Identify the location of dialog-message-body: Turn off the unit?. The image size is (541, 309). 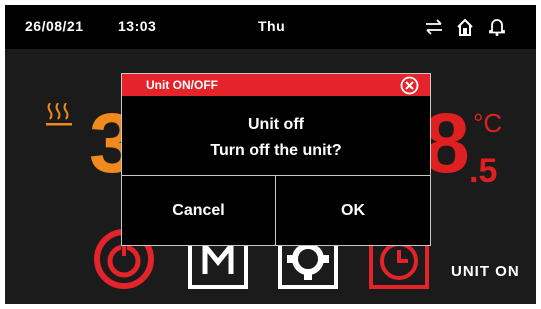
(276, 150).